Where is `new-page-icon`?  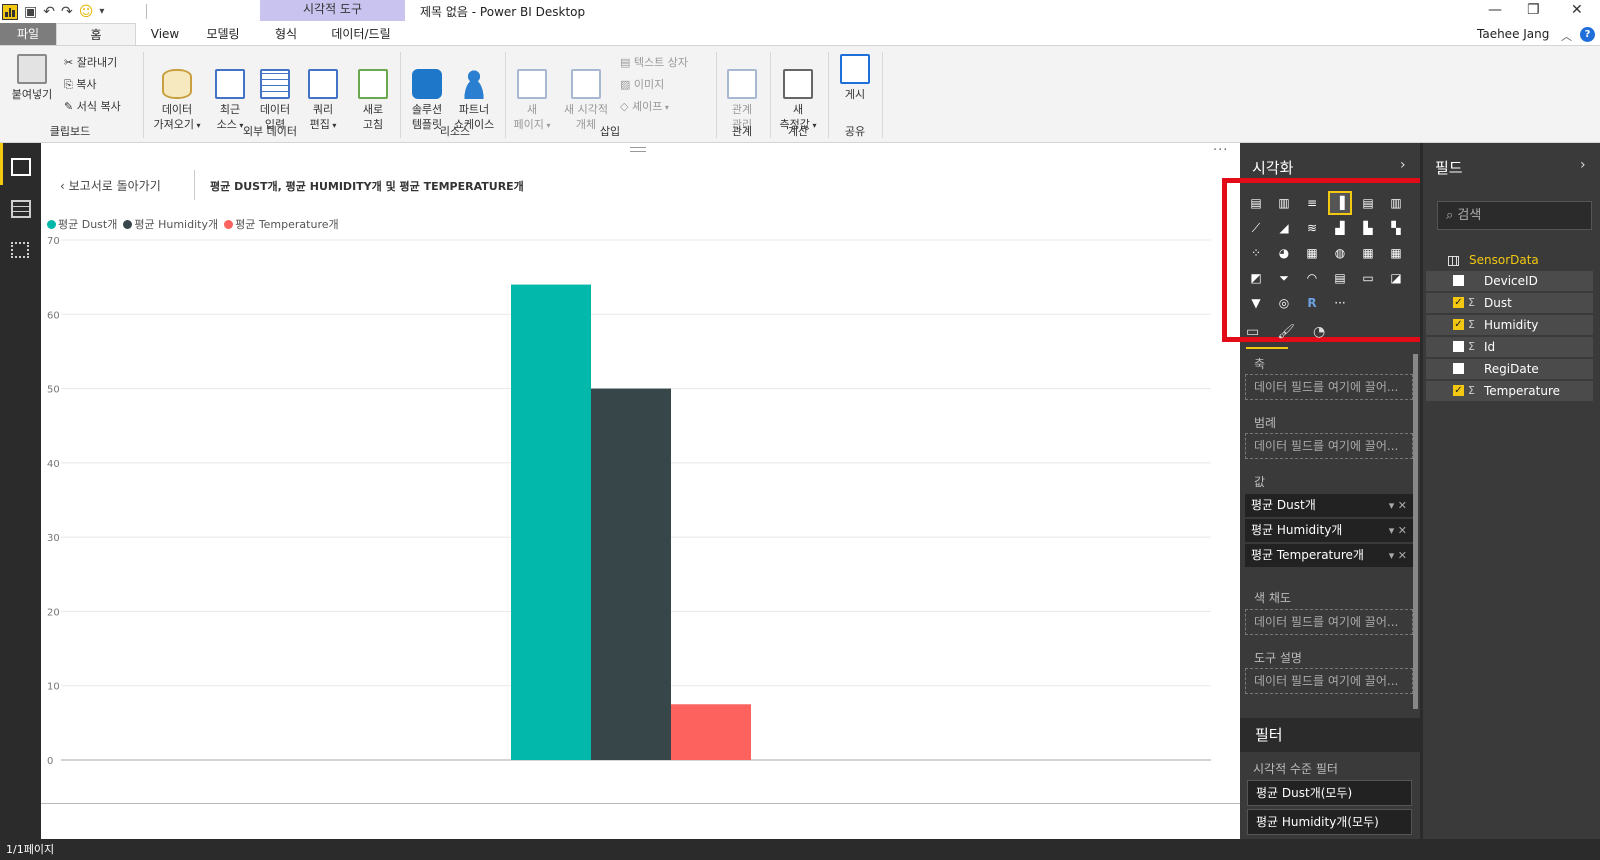
new-page-icon is located at coordinates (532, 84).